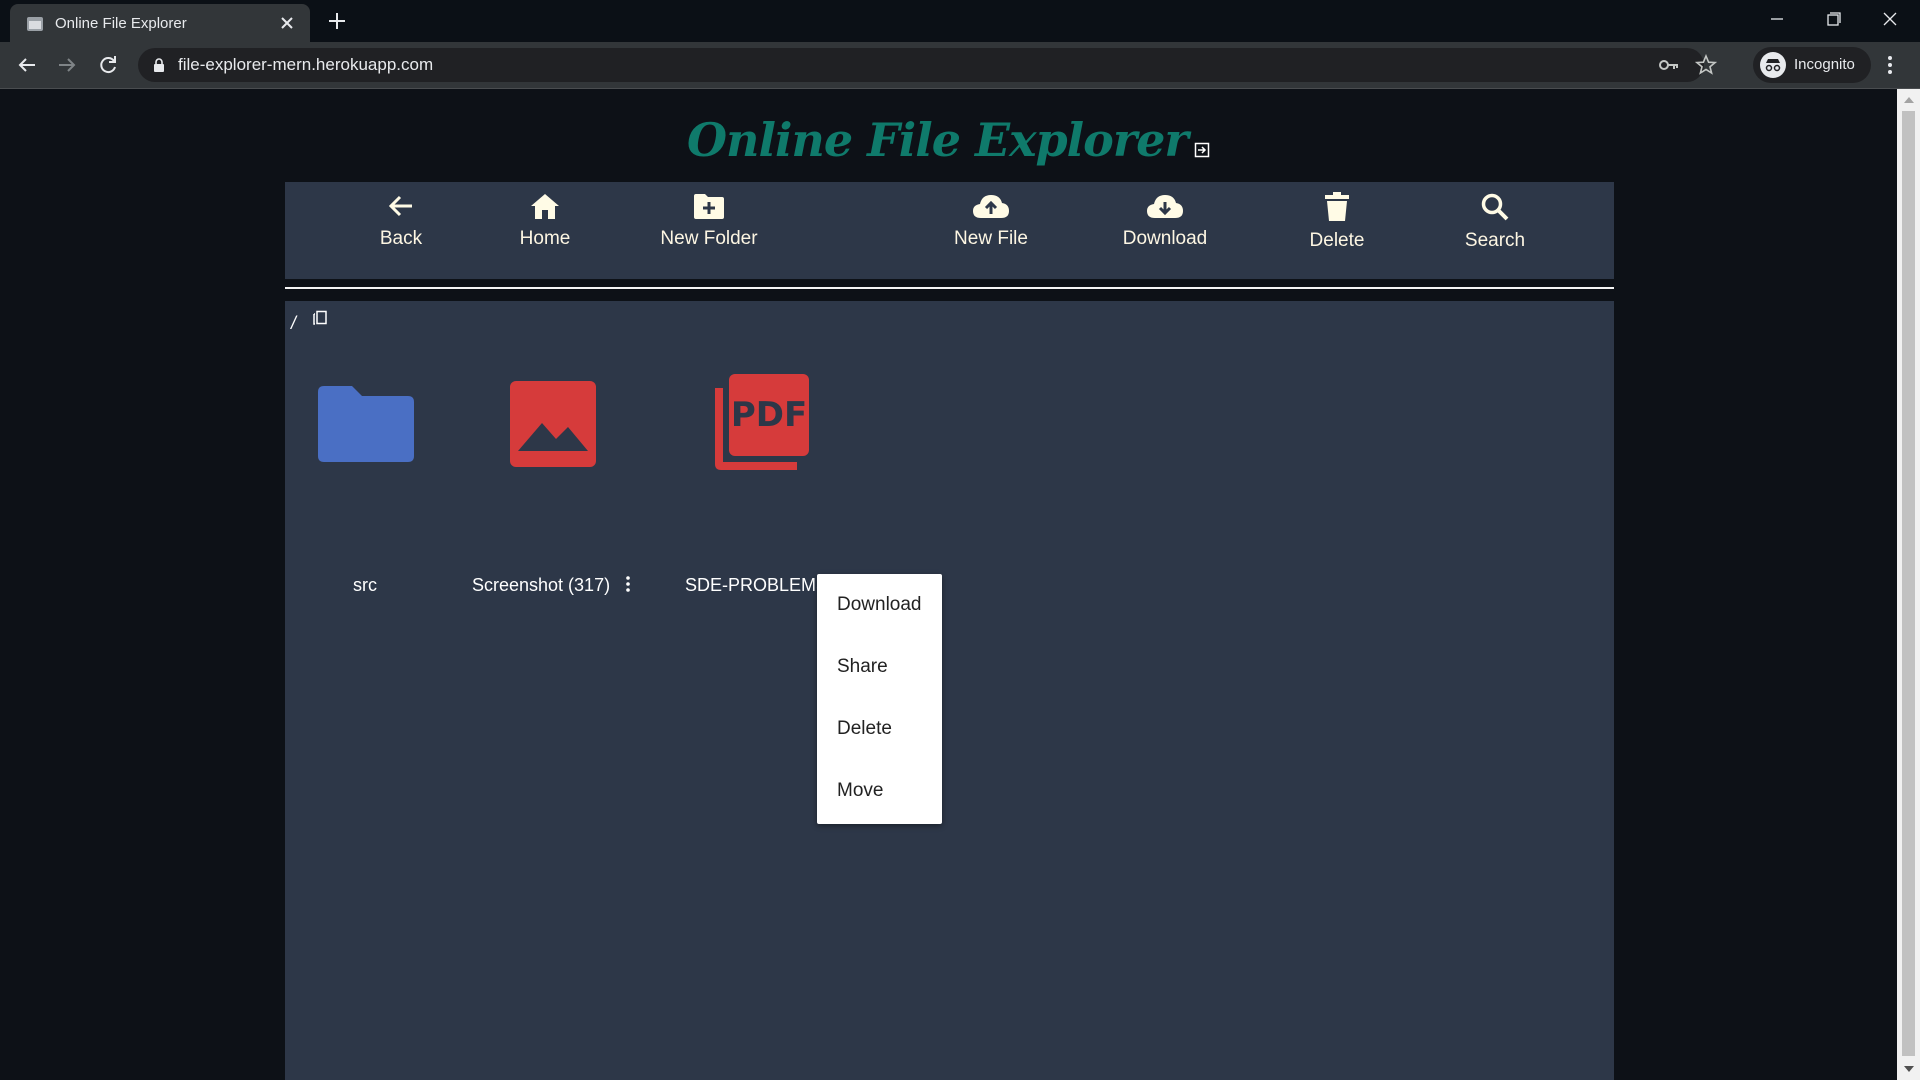 The height and width of the screenshot is (1080, 1920). Describe the element at coordinates (366, 424) in the screenshot. I see `folder-icon` at that location.